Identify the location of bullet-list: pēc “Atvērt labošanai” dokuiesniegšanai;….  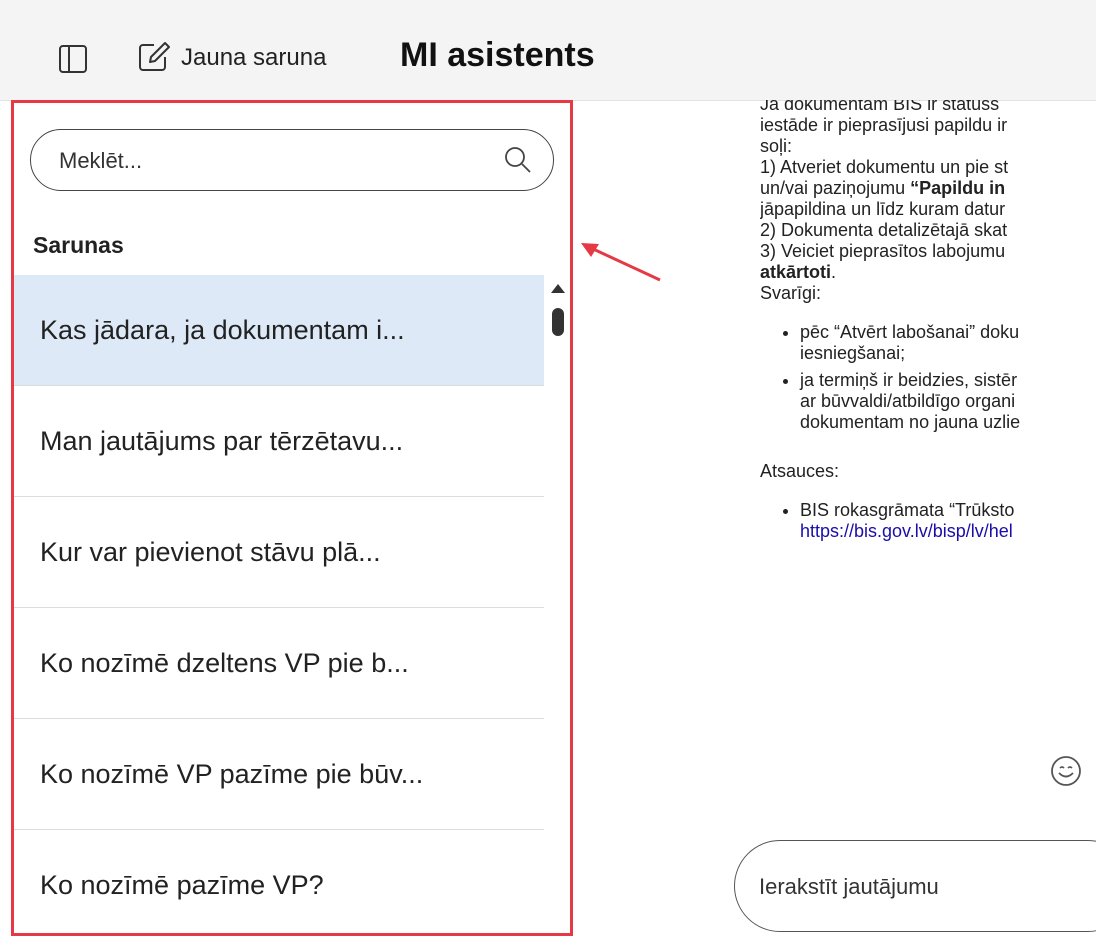
(928, 377).